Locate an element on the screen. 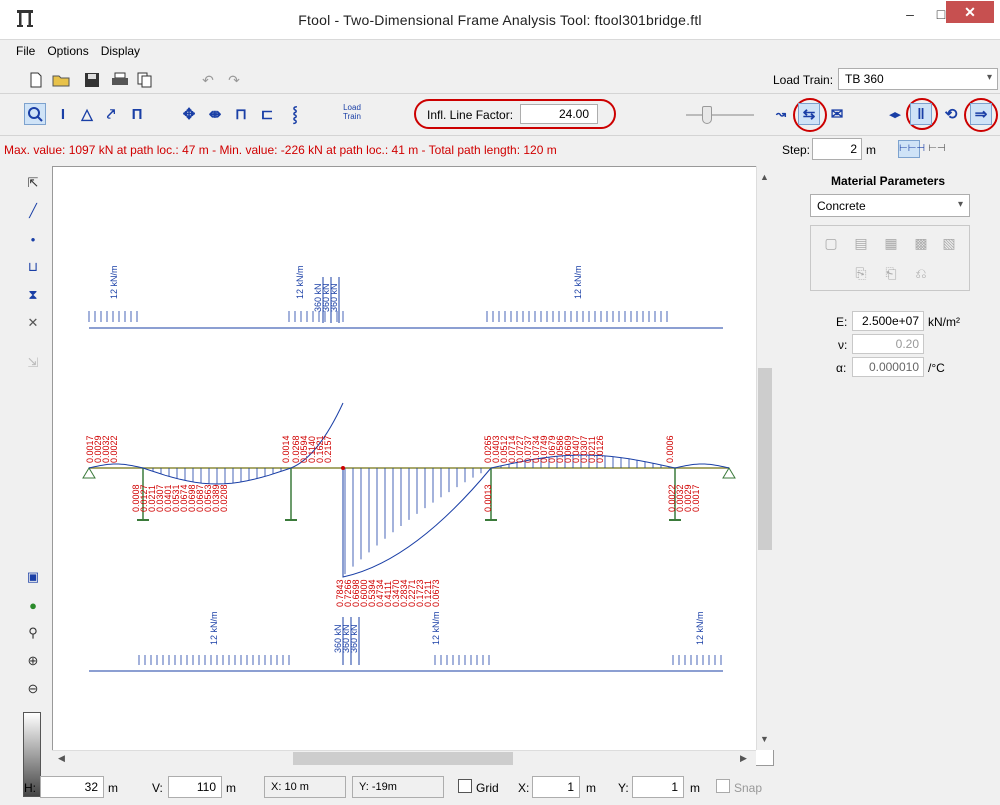  material-type-select: Concrete ▾ is located at coordinates (890, 205).